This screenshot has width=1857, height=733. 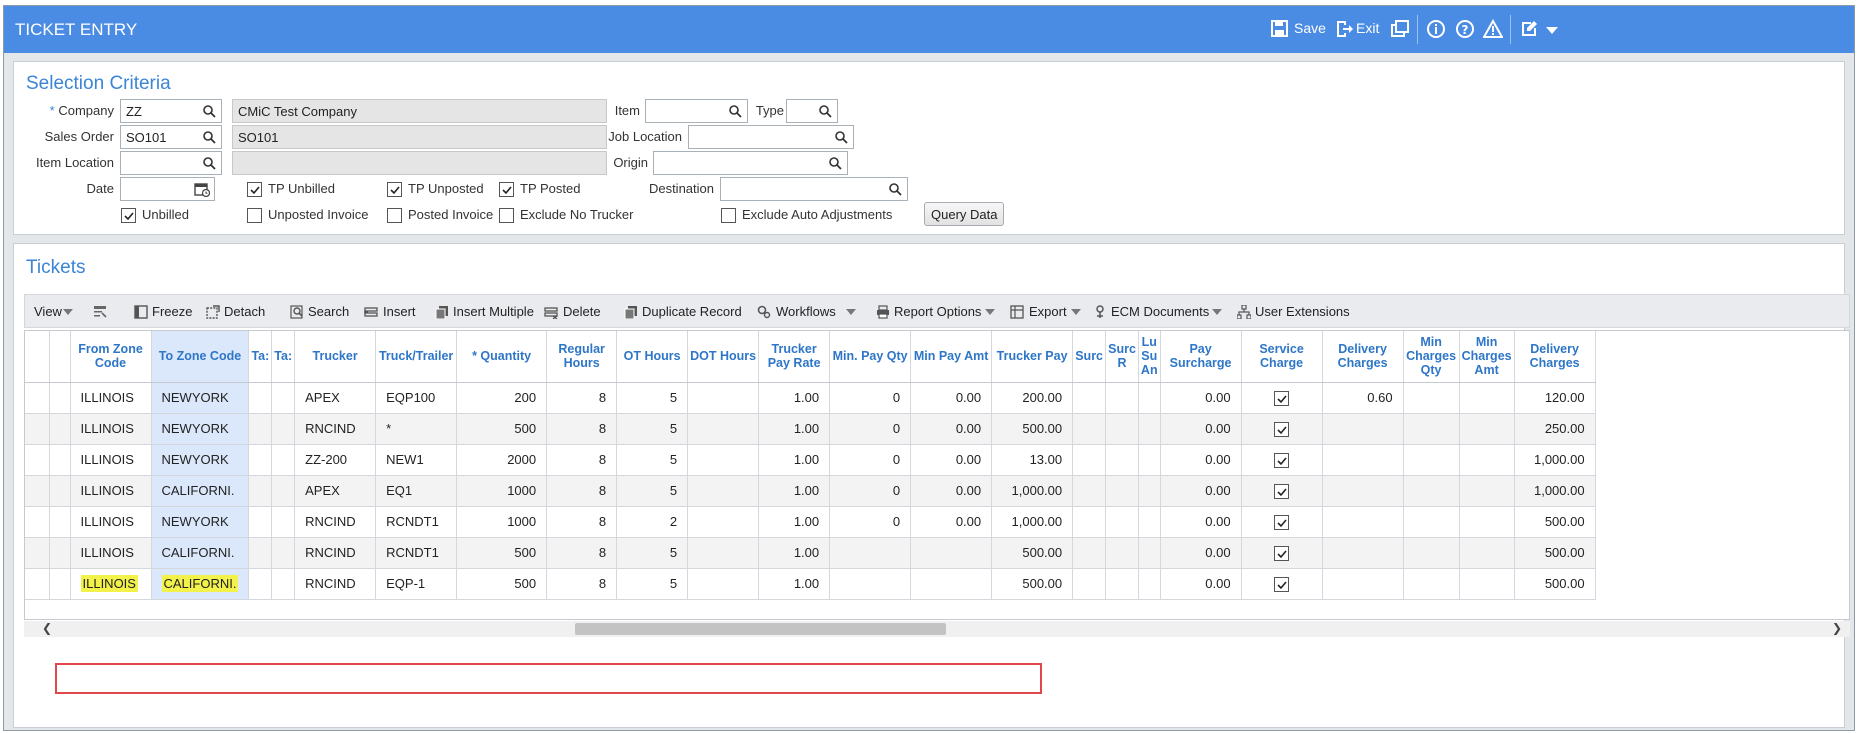 I want to click on duplicate-record-button: Duplicate Record, so click(x=692, y=311).